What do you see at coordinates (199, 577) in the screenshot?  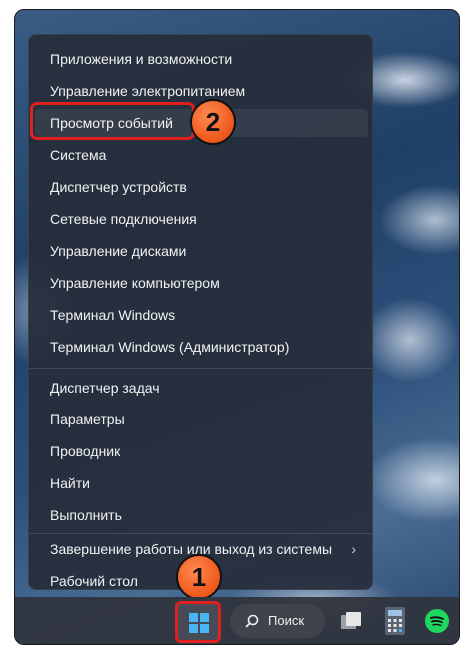 I see `step-1-callout: 1` at bounding box center [199, 577].